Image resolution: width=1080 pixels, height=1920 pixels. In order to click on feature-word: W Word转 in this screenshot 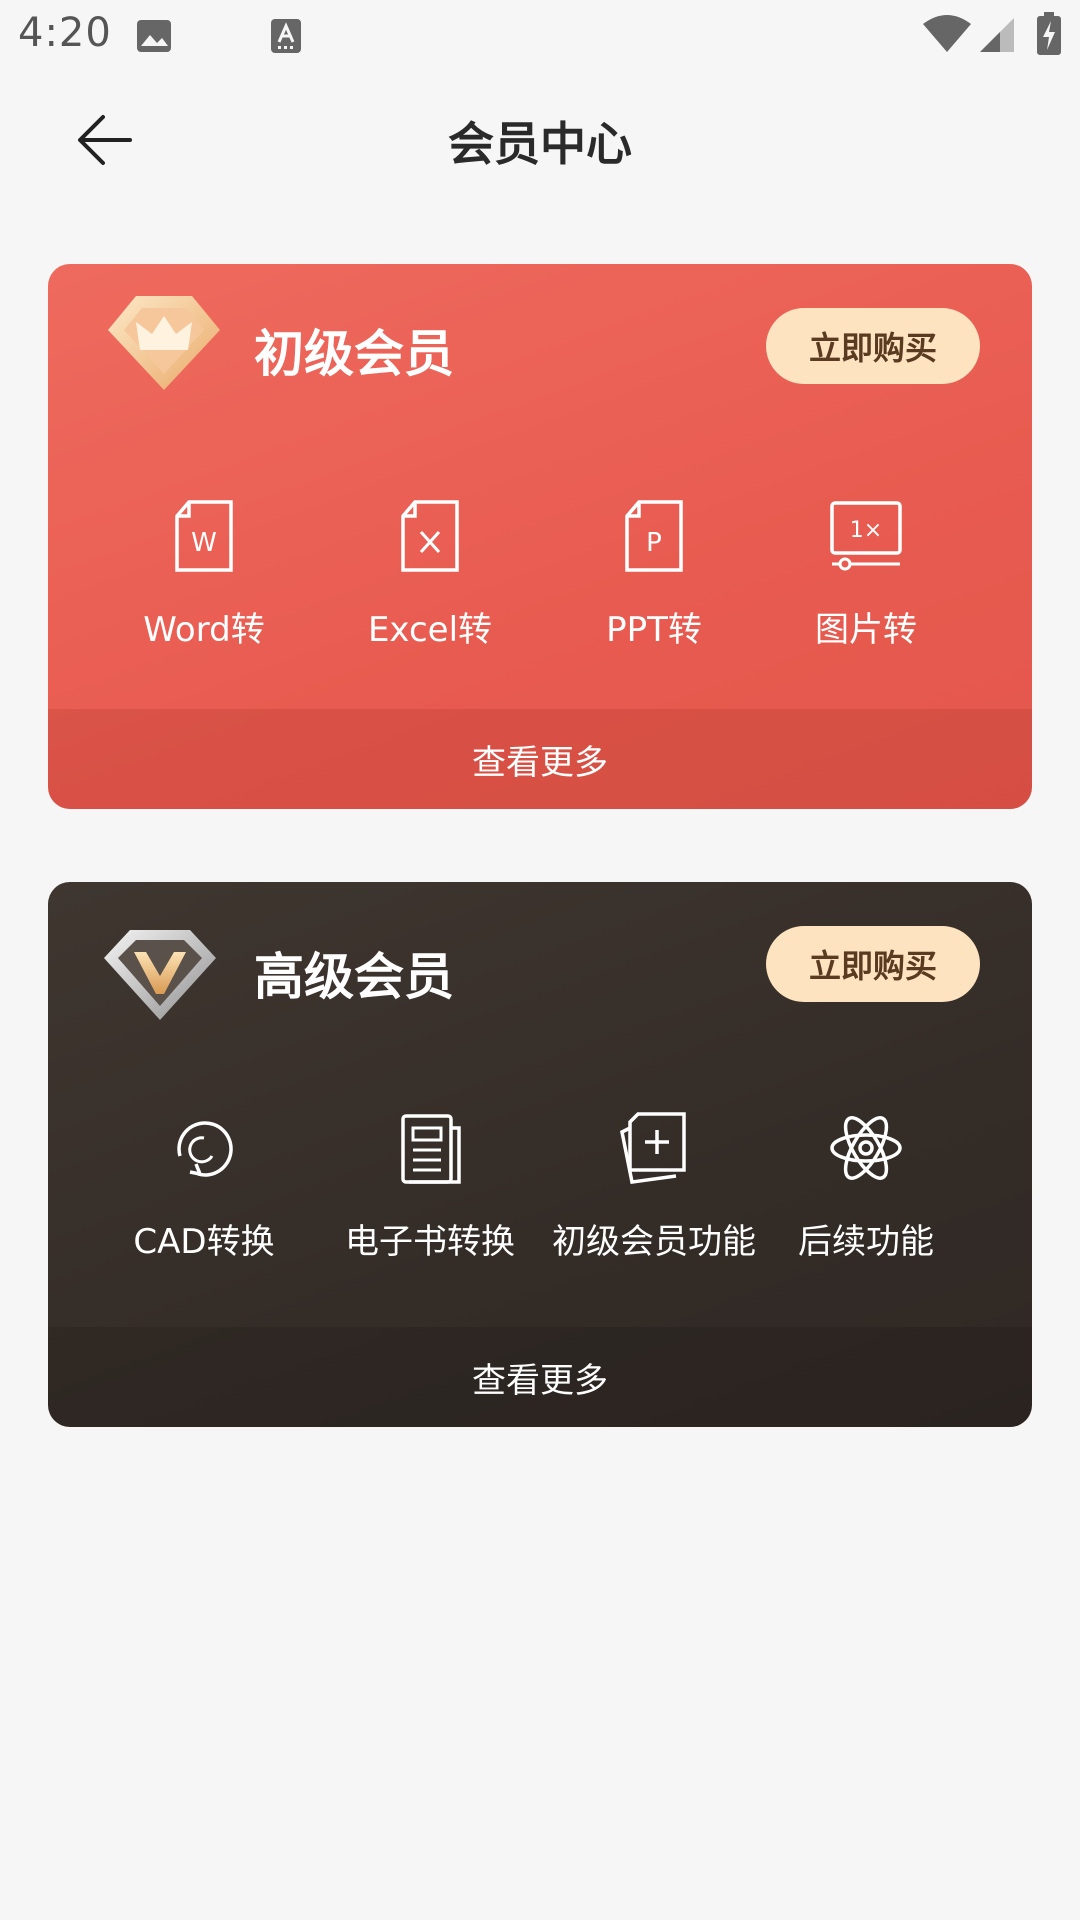, I will do `click(204, 576)`.